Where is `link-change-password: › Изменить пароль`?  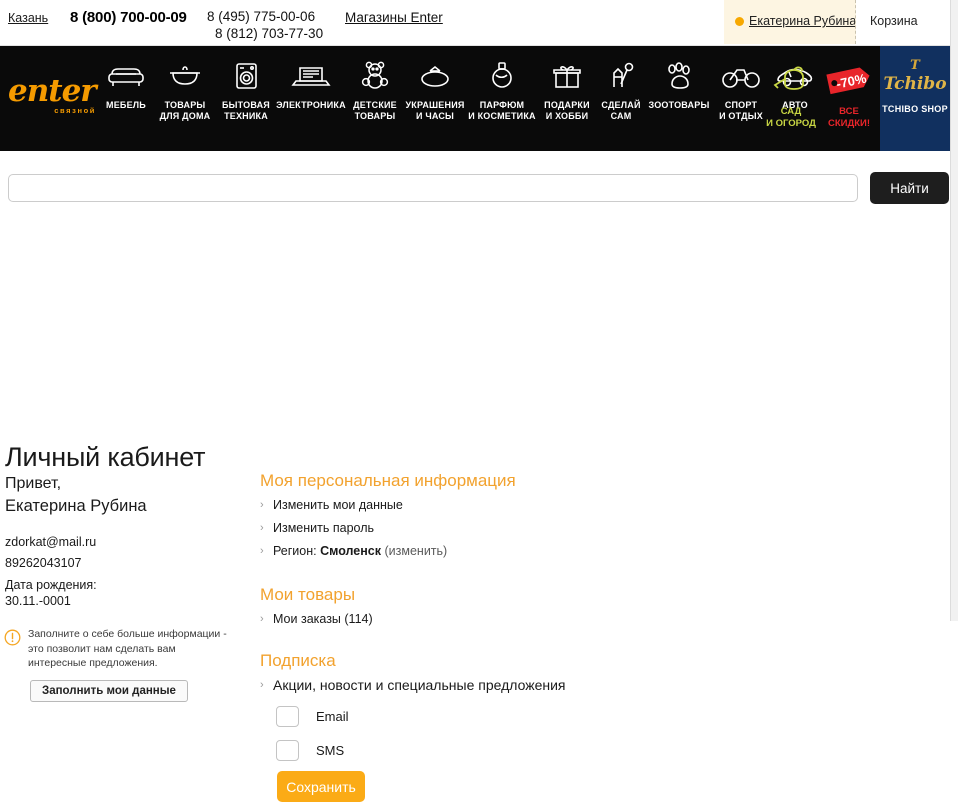 link-change-password: › Изменить пароль is located at coordinates (388, 528).